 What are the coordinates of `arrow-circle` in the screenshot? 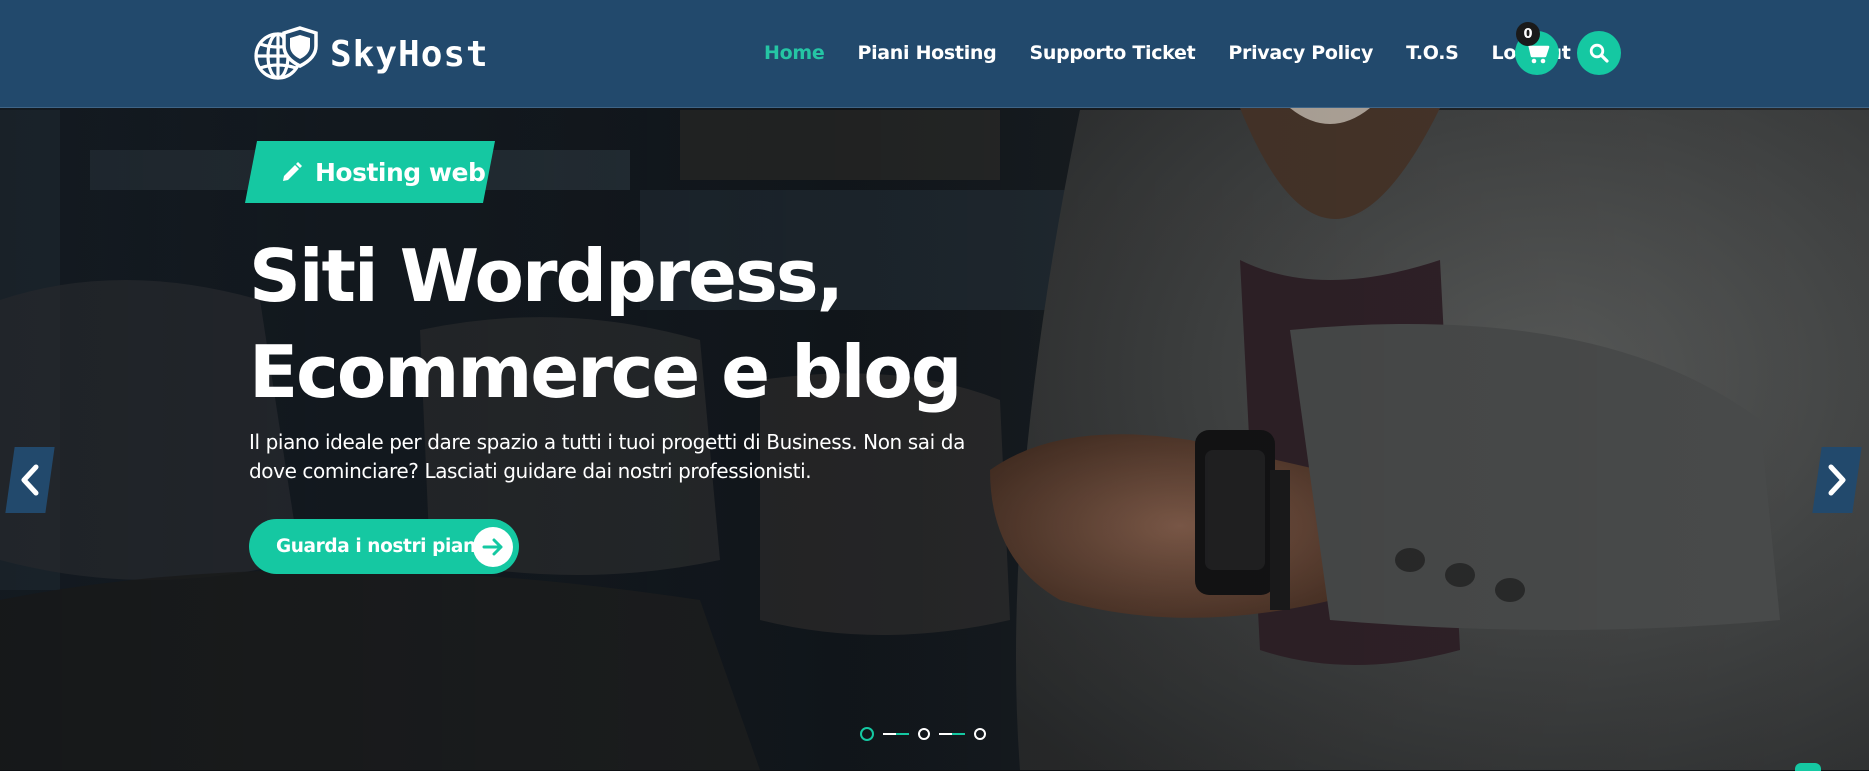 It's located at (493, 547).